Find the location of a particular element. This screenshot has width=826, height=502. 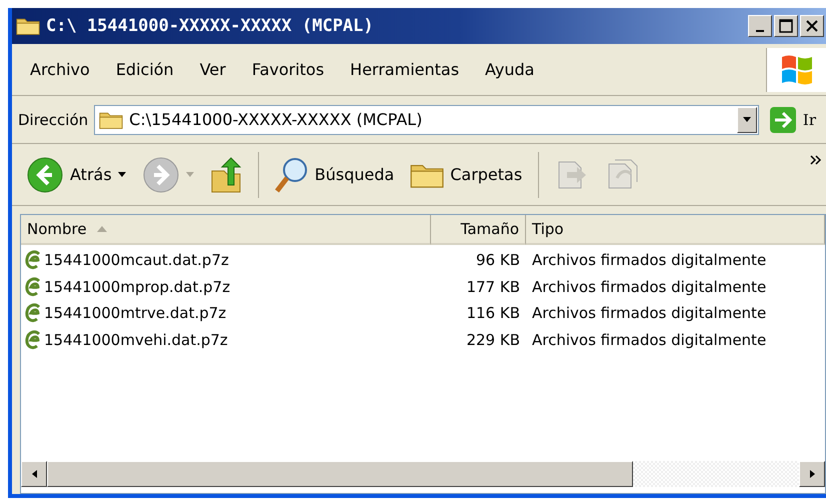

file-size: 177 KB is located at coordinates (493, 287).